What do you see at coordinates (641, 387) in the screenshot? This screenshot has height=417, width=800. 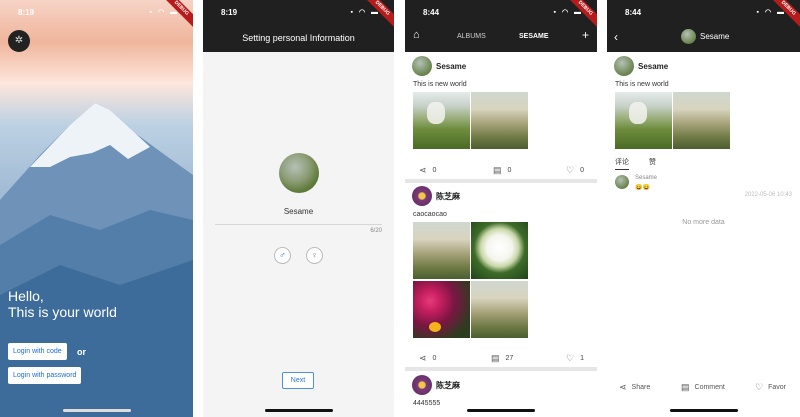 I see `share-label: Share` at bounding box center [641, 387].